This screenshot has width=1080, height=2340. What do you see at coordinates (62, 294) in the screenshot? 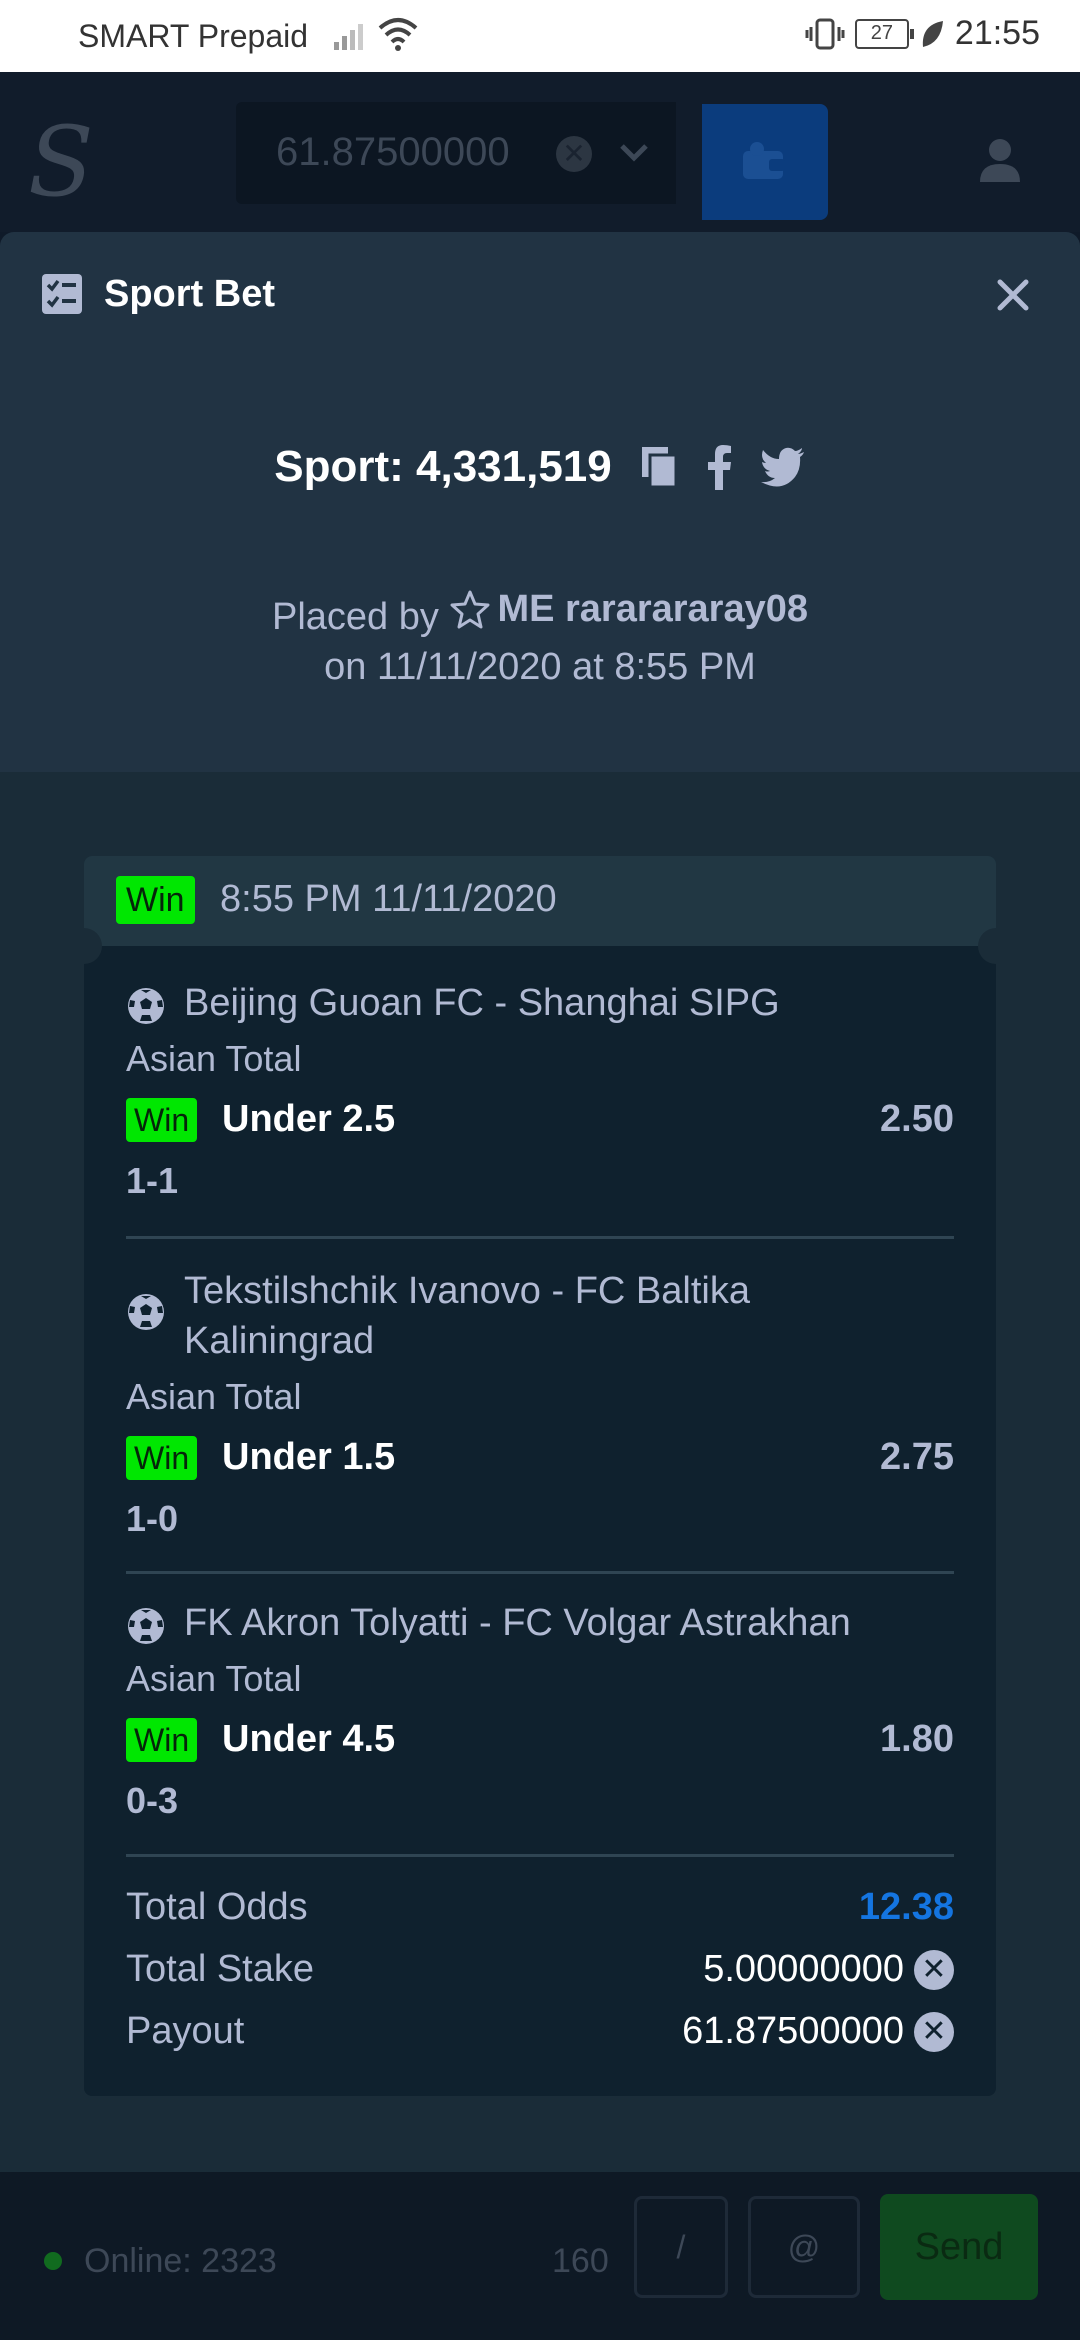
I see `bet-slip-icon` at bounding box center [62, 294].